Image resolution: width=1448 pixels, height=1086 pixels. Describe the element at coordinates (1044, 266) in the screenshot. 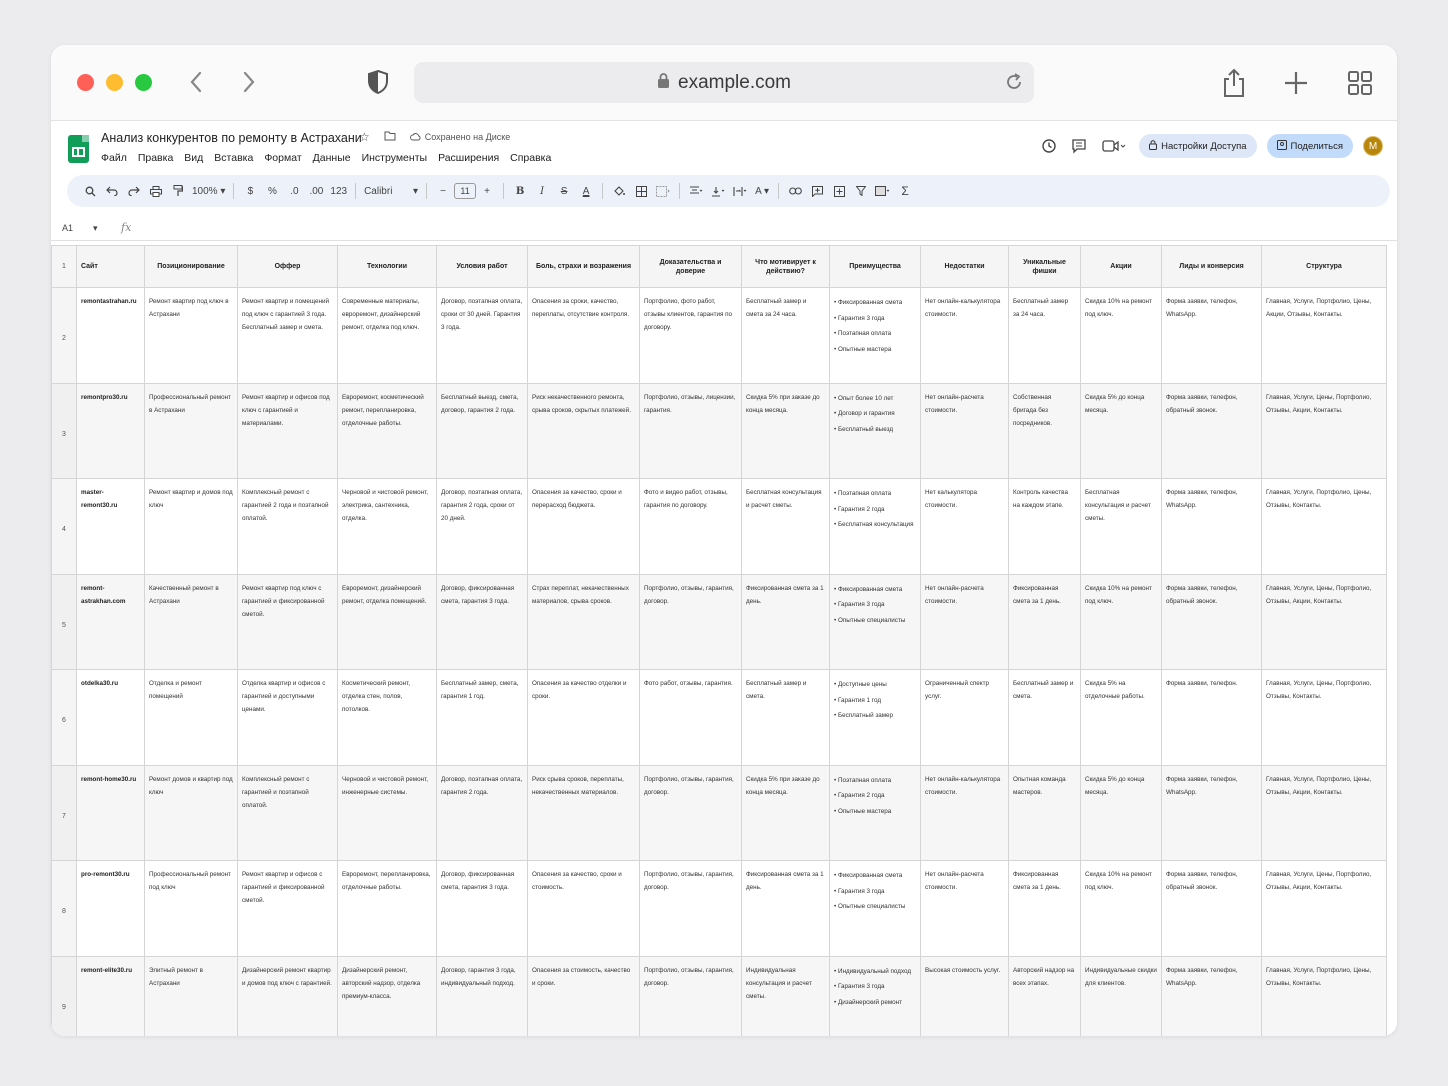

I see `column-header: Уникальные фишки` at that location.